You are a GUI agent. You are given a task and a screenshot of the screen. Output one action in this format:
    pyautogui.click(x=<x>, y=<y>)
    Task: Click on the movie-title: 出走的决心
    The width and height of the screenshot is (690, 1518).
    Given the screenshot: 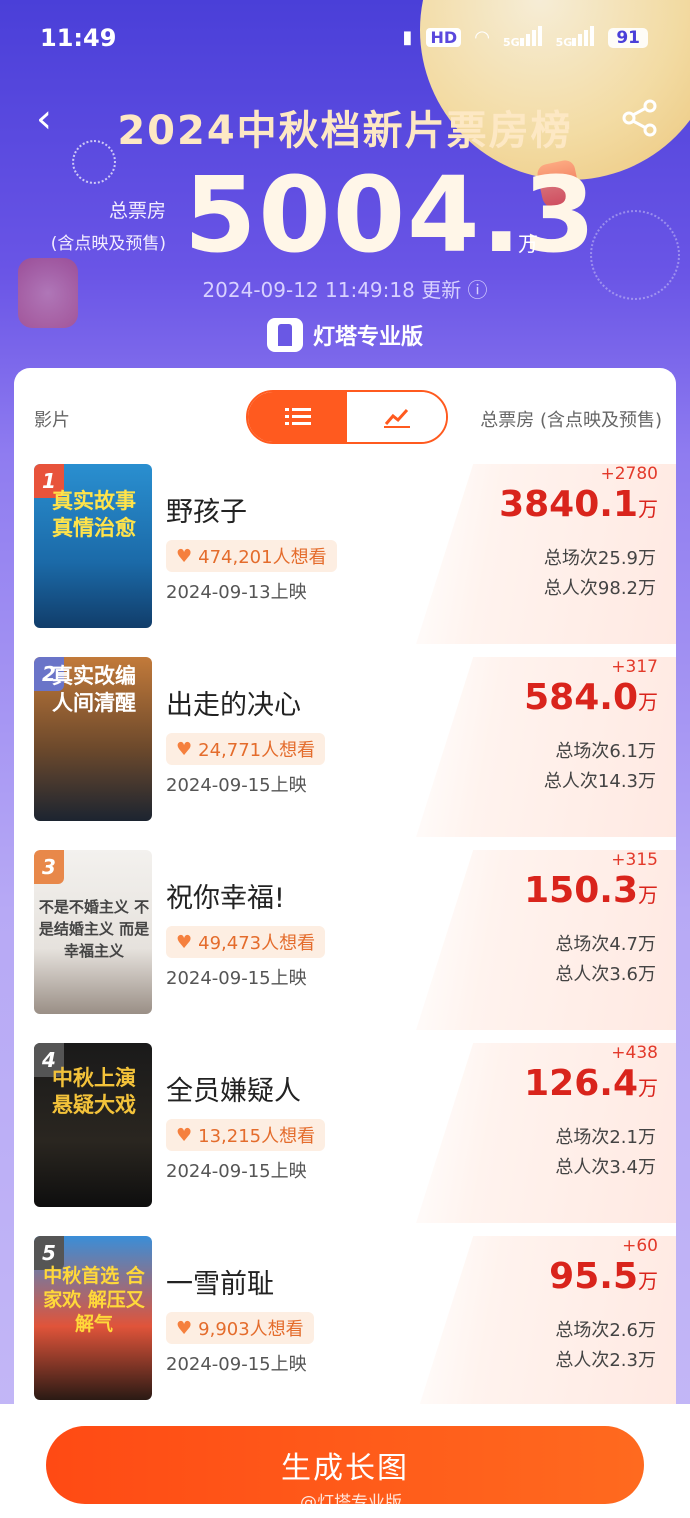 What is the action you would take?
    pyautogui.click(x=233, y=705)
    